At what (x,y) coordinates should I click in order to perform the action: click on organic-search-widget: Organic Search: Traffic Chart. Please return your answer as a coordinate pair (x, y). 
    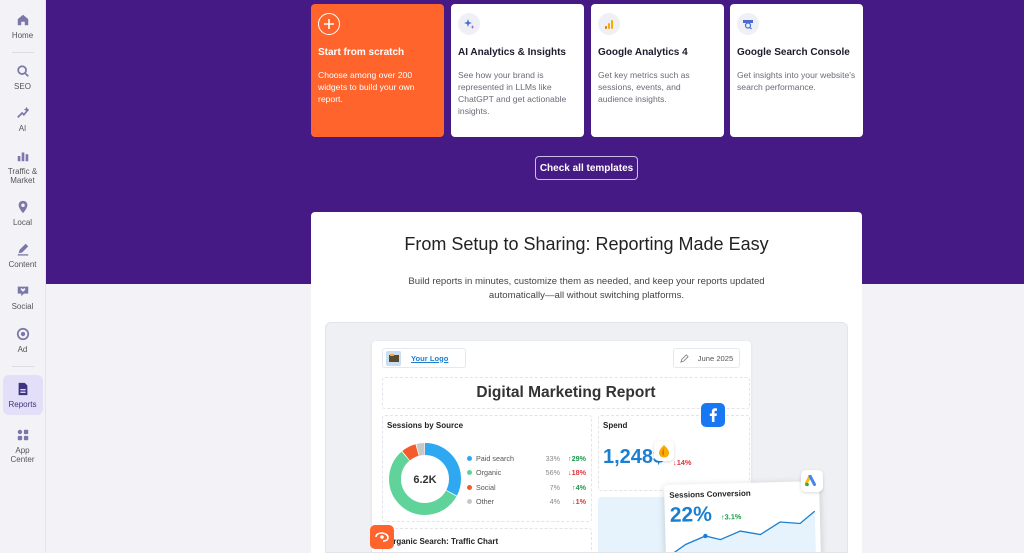
    Looking at the image, I should click on (487, 540).